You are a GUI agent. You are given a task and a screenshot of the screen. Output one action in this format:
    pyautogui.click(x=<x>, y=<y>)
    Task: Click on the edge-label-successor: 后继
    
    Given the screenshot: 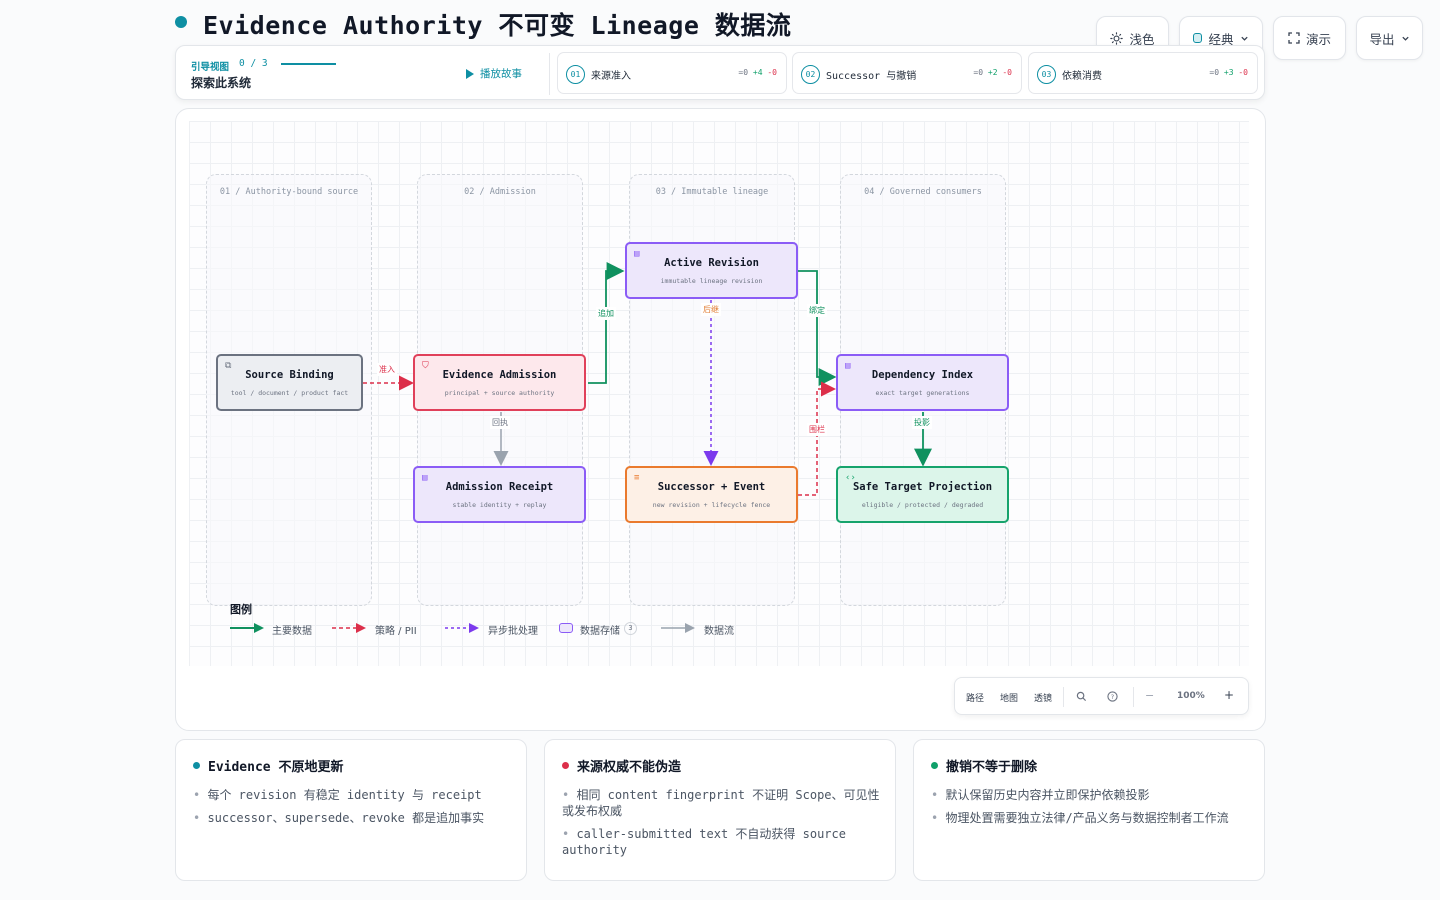 What is the action you would take?
    pyautogui.click(x=711, y=309)
    